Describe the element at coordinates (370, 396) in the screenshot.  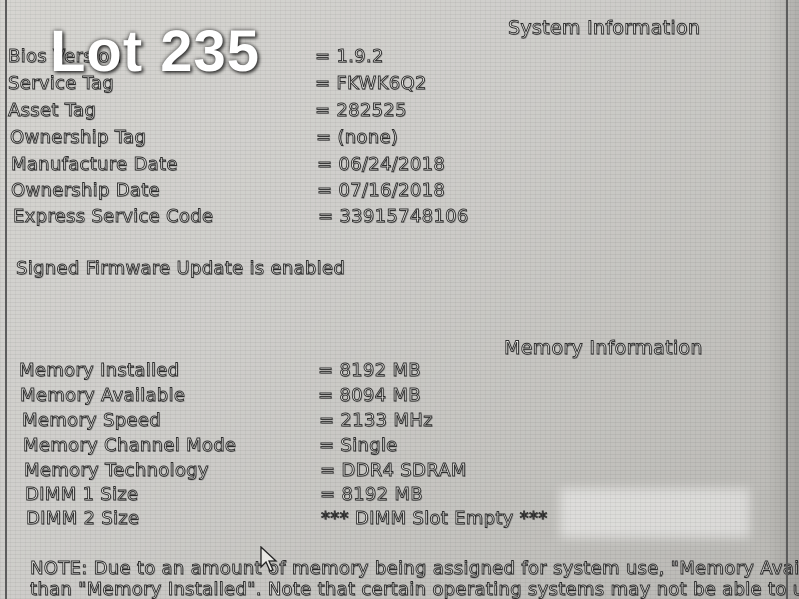
I see `memory-available-value: = 8094 MB` at that location.